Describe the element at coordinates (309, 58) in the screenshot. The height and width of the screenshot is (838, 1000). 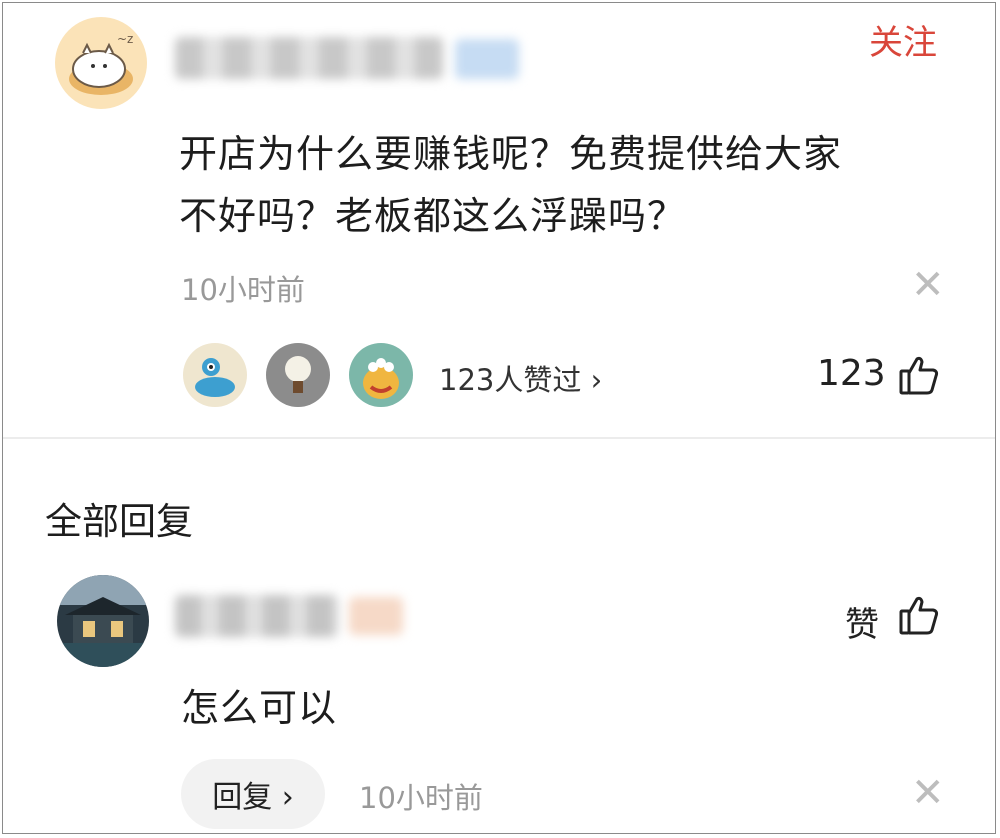
I see `post-author-name-redacted` at that location.